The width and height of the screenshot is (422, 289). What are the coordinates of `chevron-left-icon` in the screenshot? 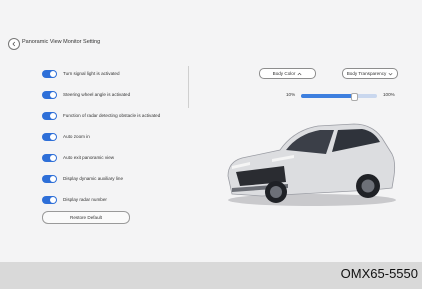 It's located at (14, 44).